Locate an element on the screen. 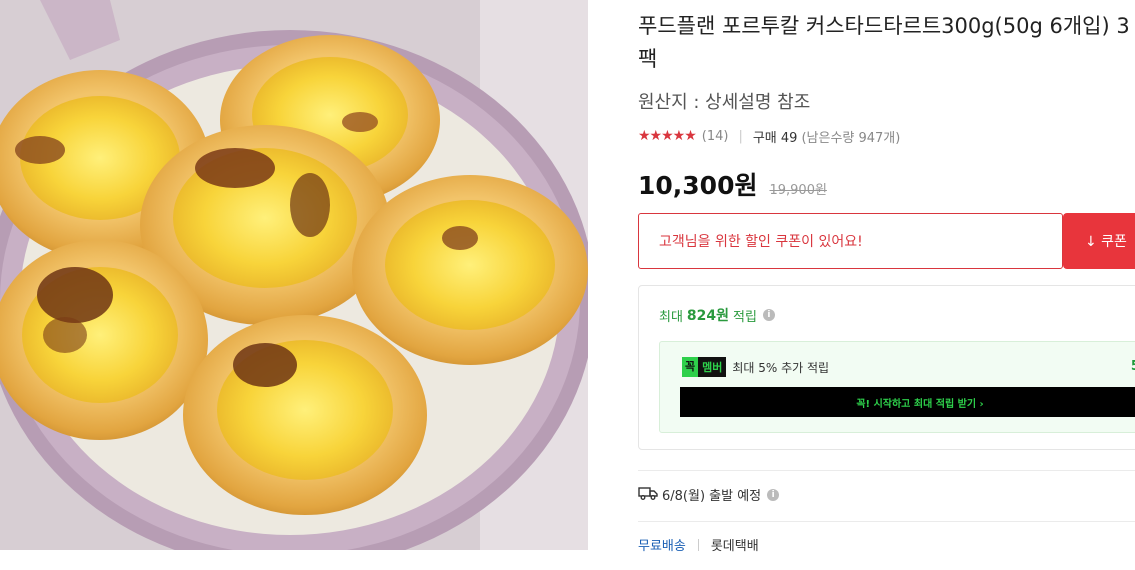 The height and width of the screenshot is (570, 1135). original-price: 19,900원 is located at coordinates (798, 190).